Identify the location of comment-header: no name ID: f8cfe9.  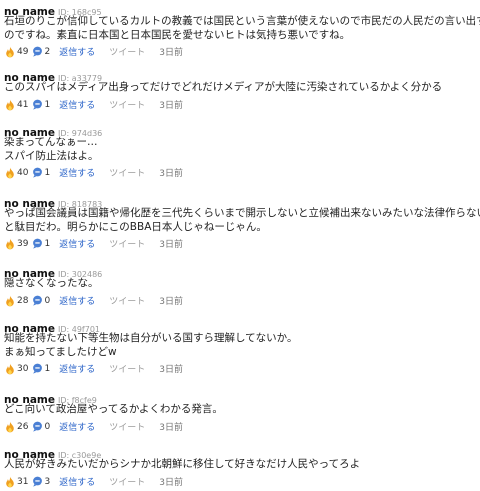
(50, 397).